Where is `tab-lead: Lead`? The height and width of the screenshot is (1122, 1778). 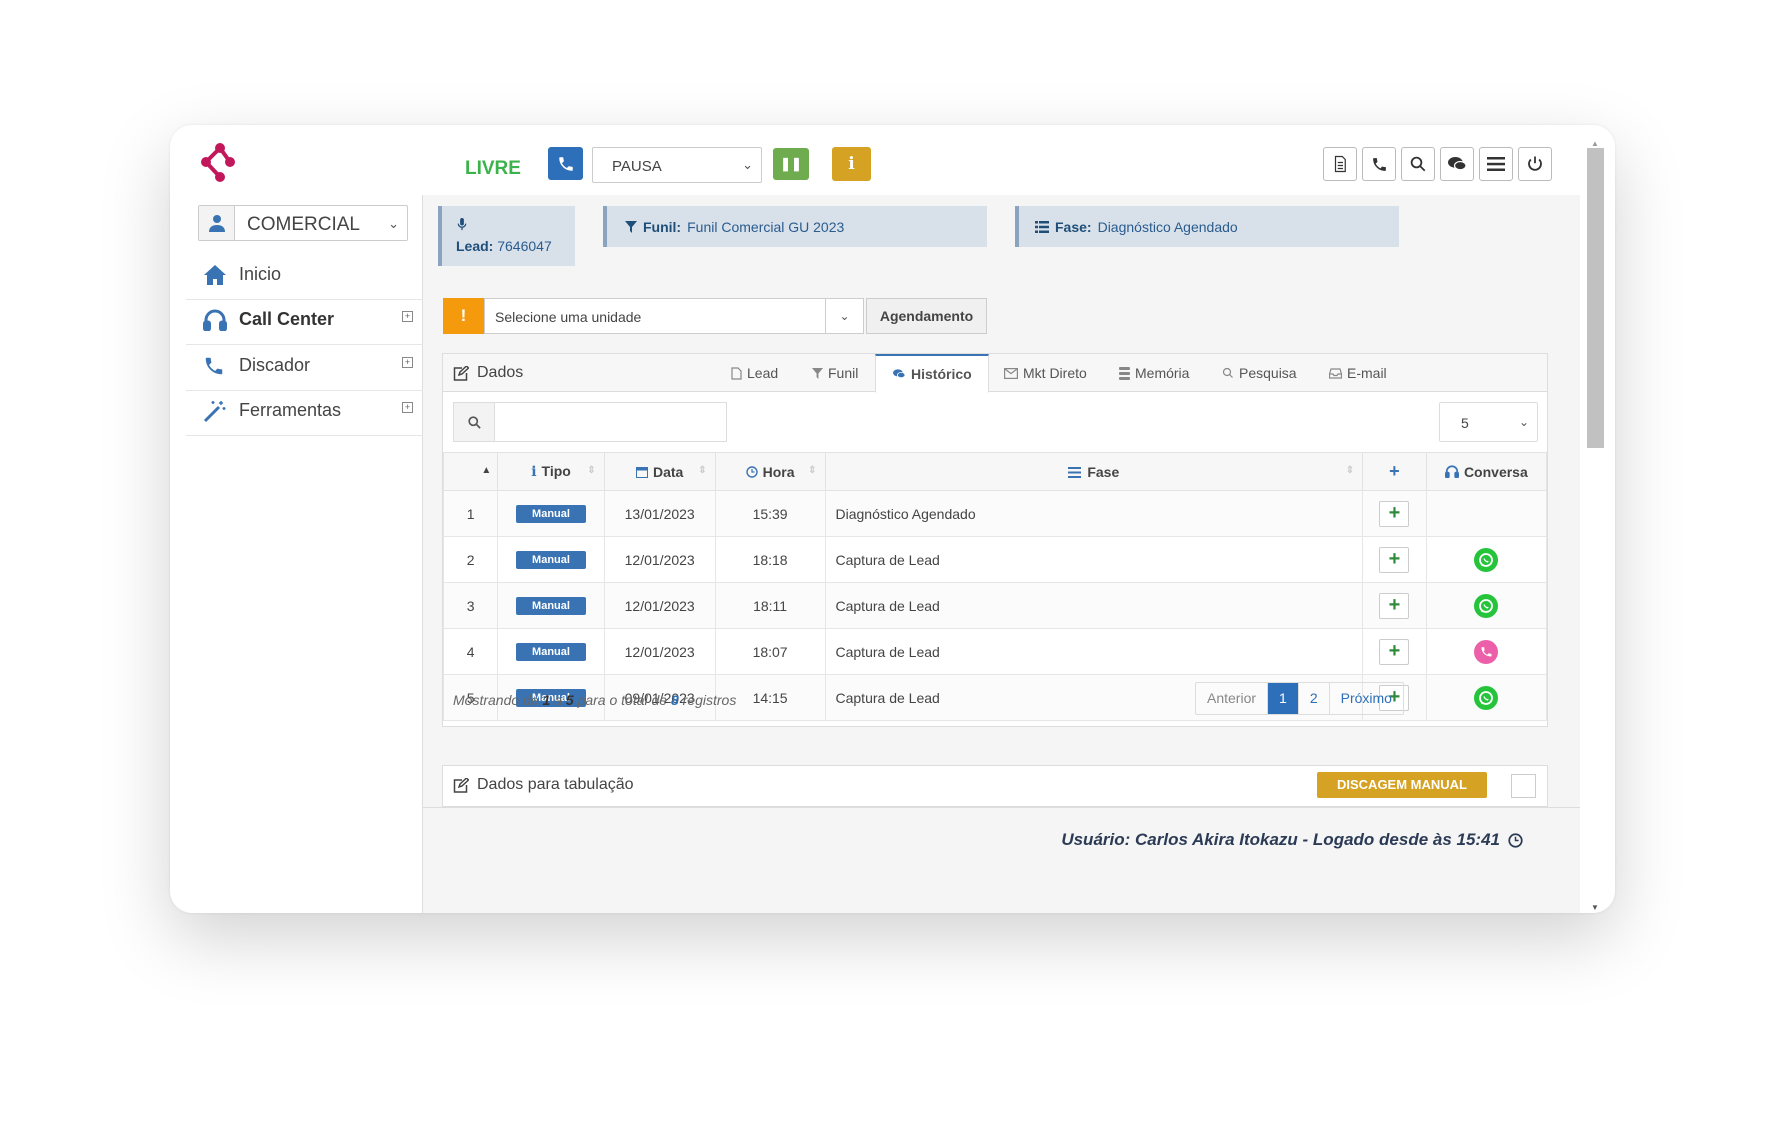
tab-lead: Lead is located at coordinates (754, 373).